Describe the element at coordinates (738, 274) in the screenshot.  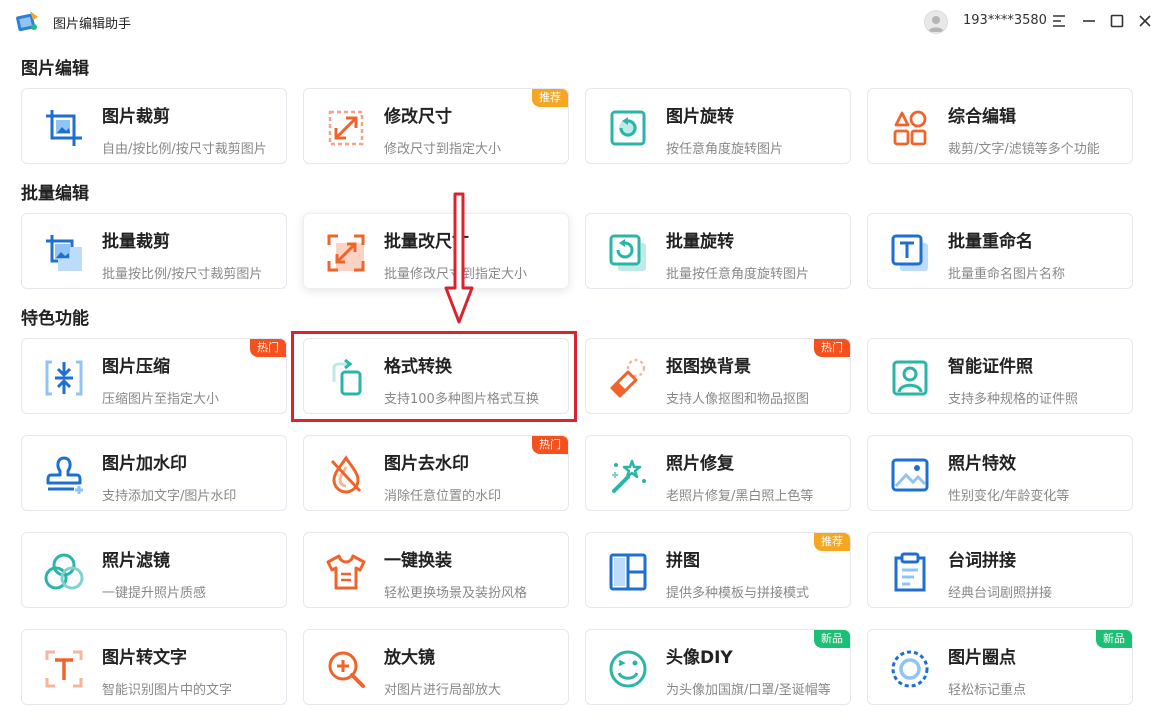
I see `card-desc: 批量按任意角度旋转图片` at that location.